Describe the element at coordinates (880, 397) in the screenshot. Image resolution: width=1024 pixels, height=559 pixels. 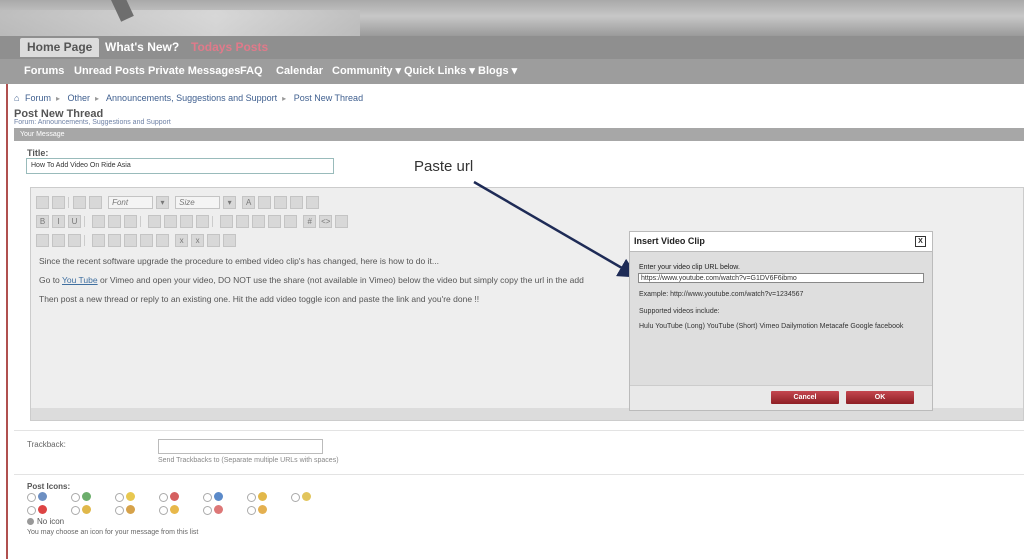
I see `ok-button: OK` at that location.